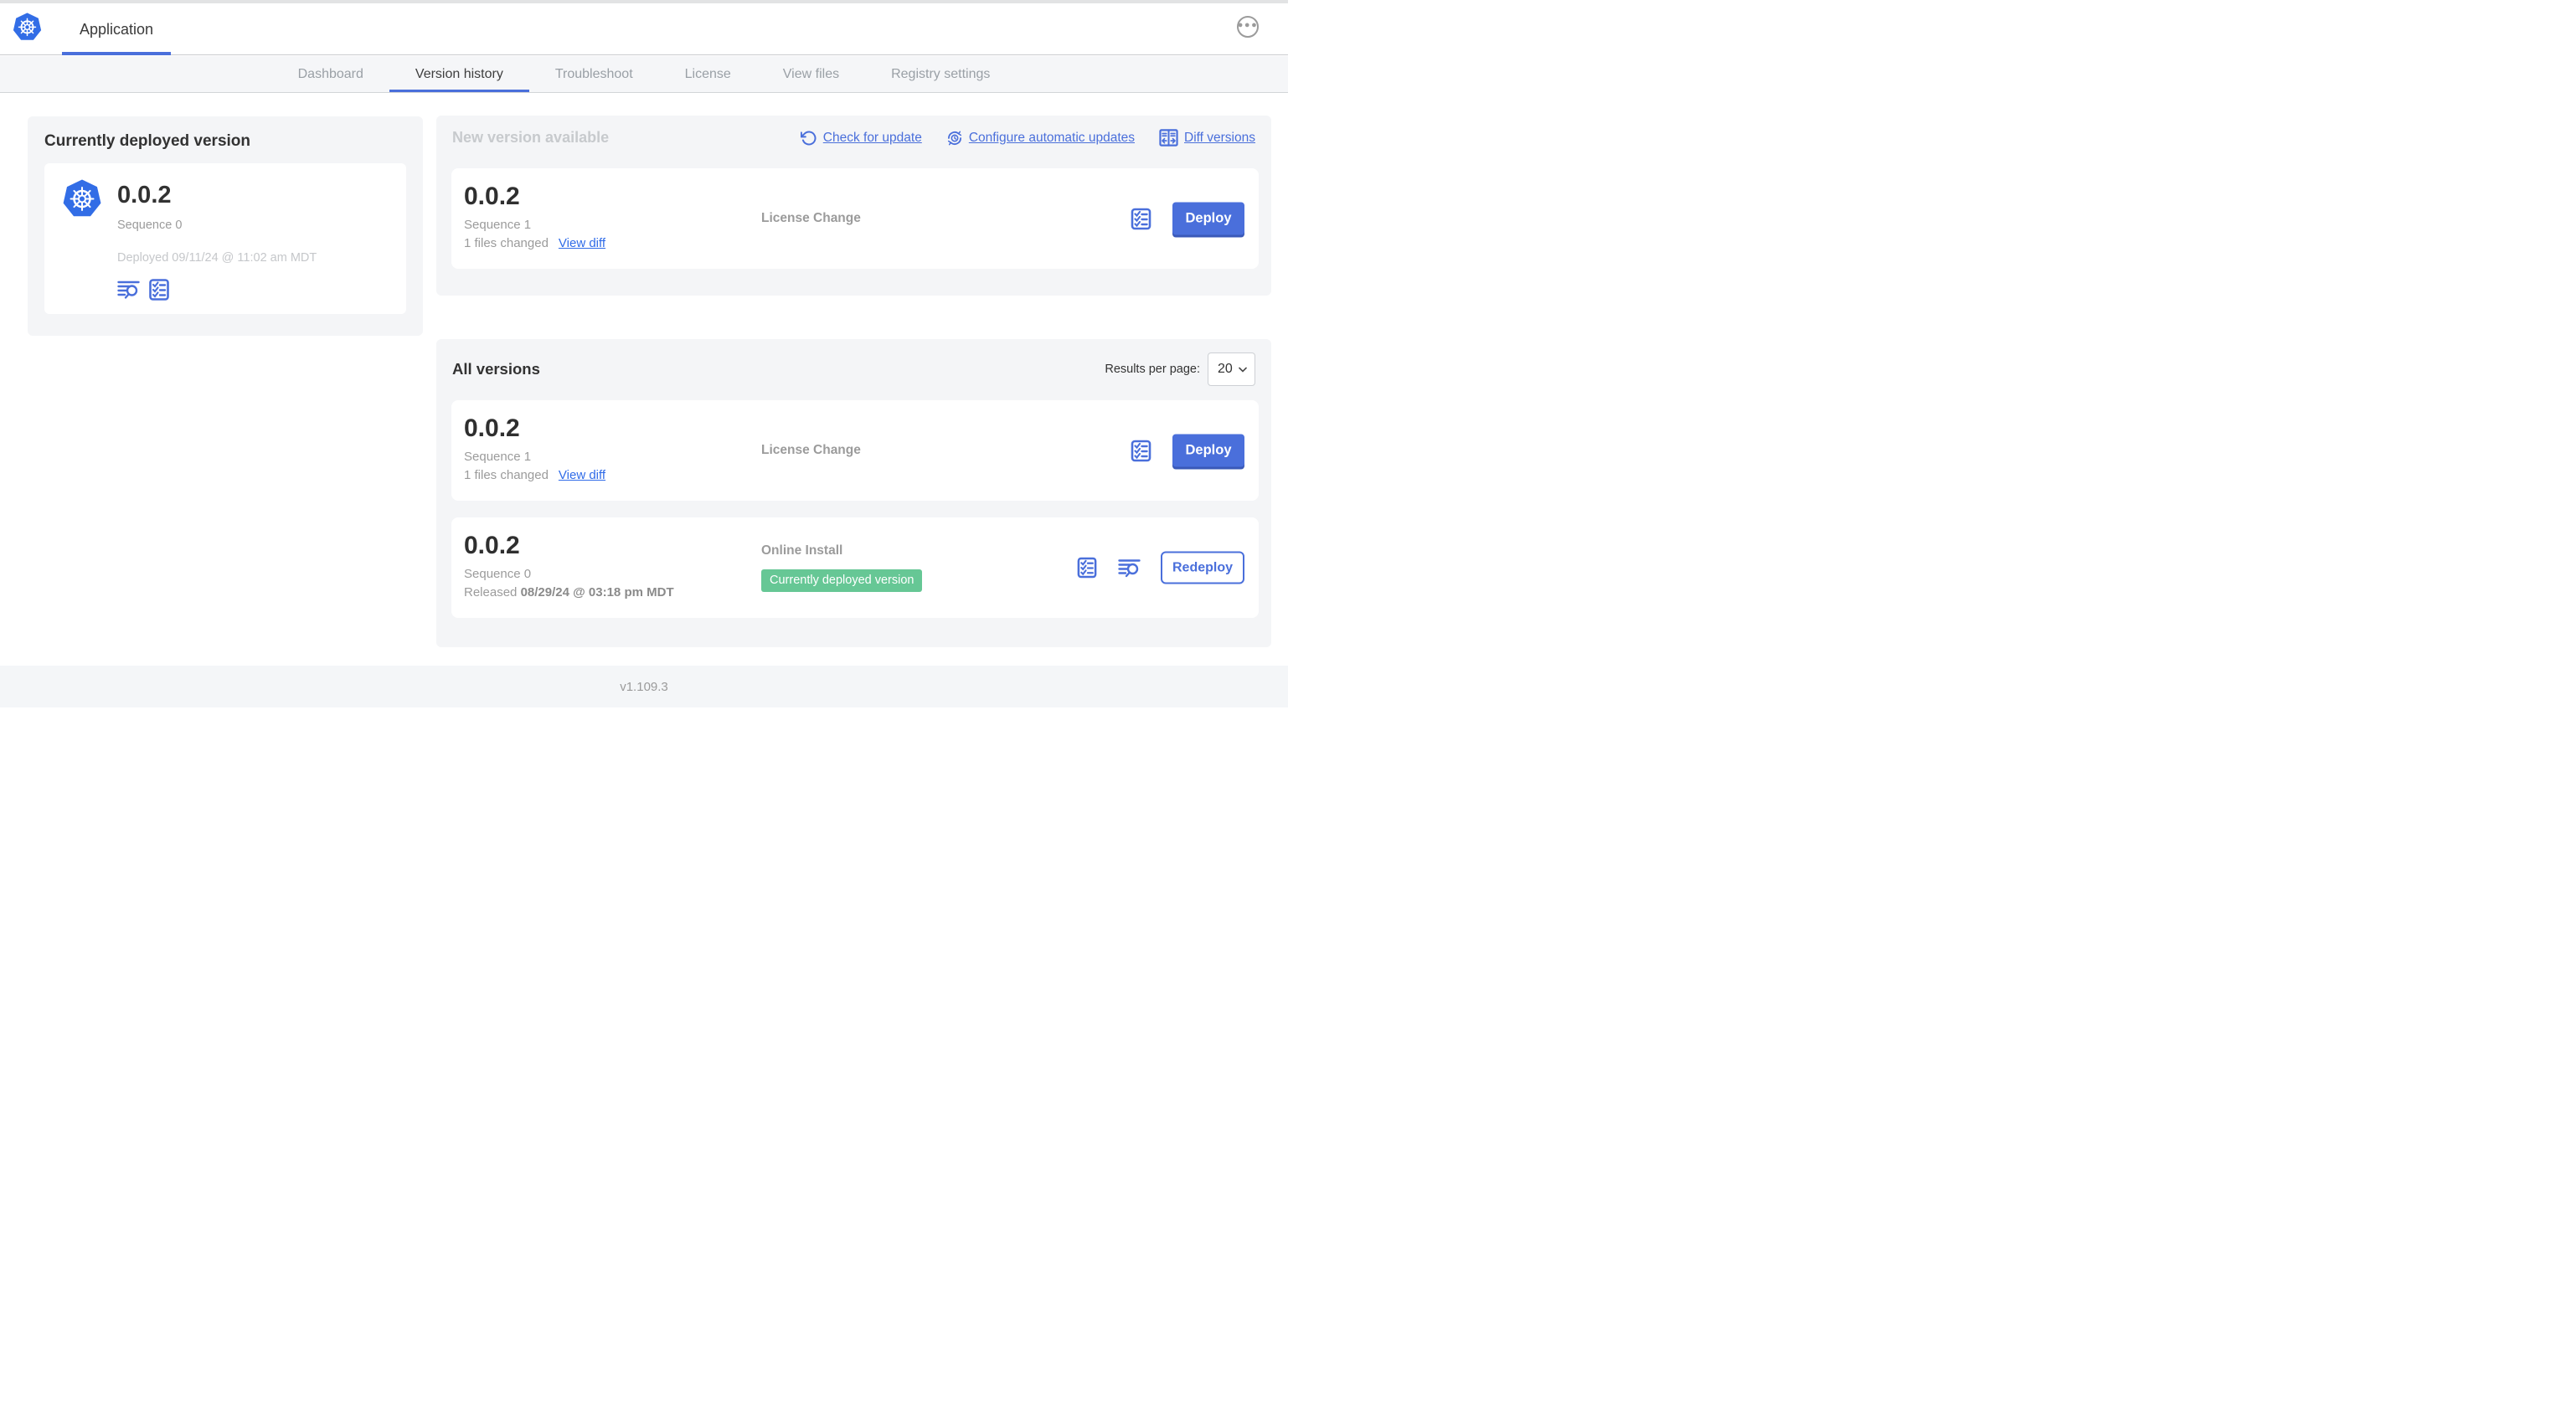 This screenshot has height=1415, width=2576. I want to click on window-edge-strip, so click(644, 1).